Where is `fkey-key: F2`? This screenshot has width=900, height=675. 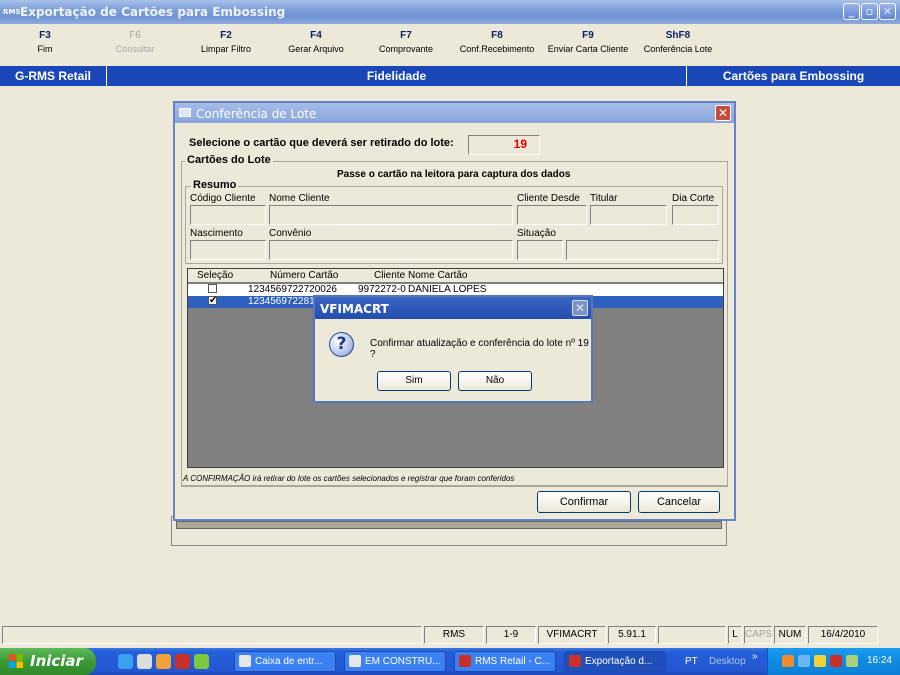
fkey-key: F2 is located at coordinates (226, 35).